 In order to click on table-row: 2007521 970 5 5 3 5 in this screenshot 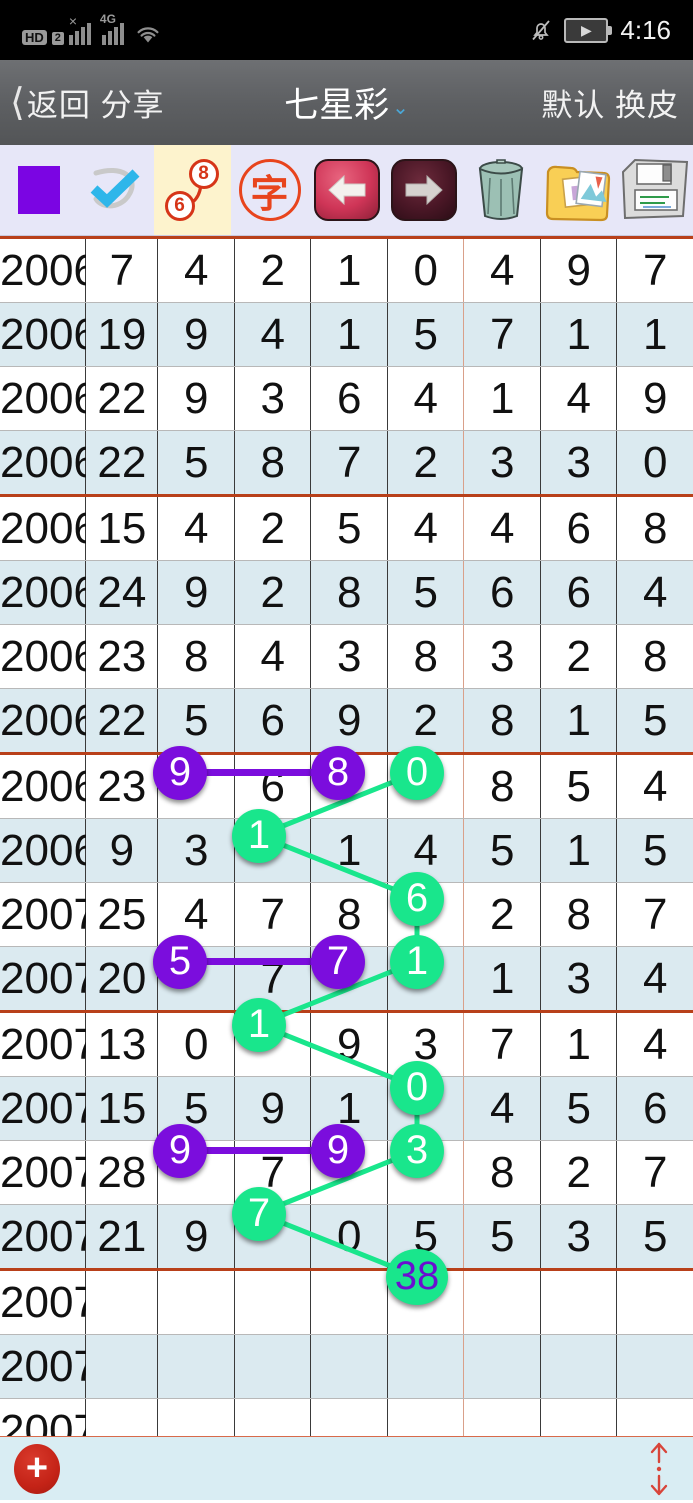, I will do `click(346, 1237)`.